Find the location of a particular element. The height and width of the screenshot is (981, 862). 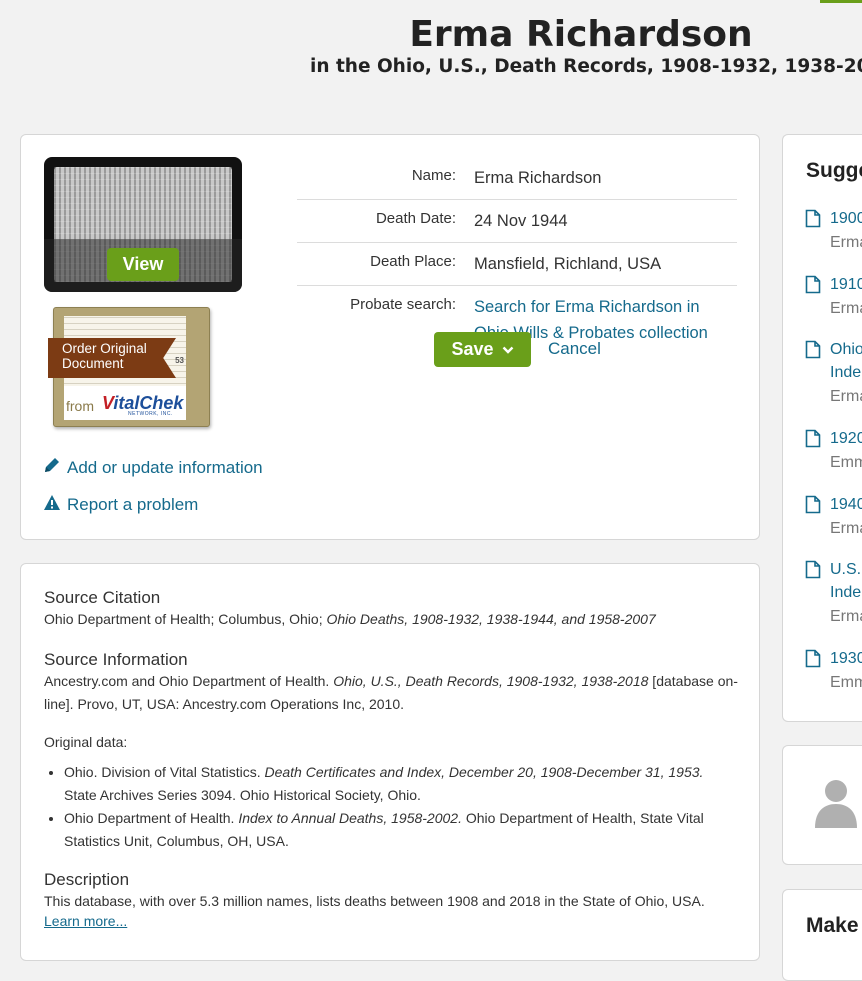

chevron-down-icon is located at coordinates (508, 349).